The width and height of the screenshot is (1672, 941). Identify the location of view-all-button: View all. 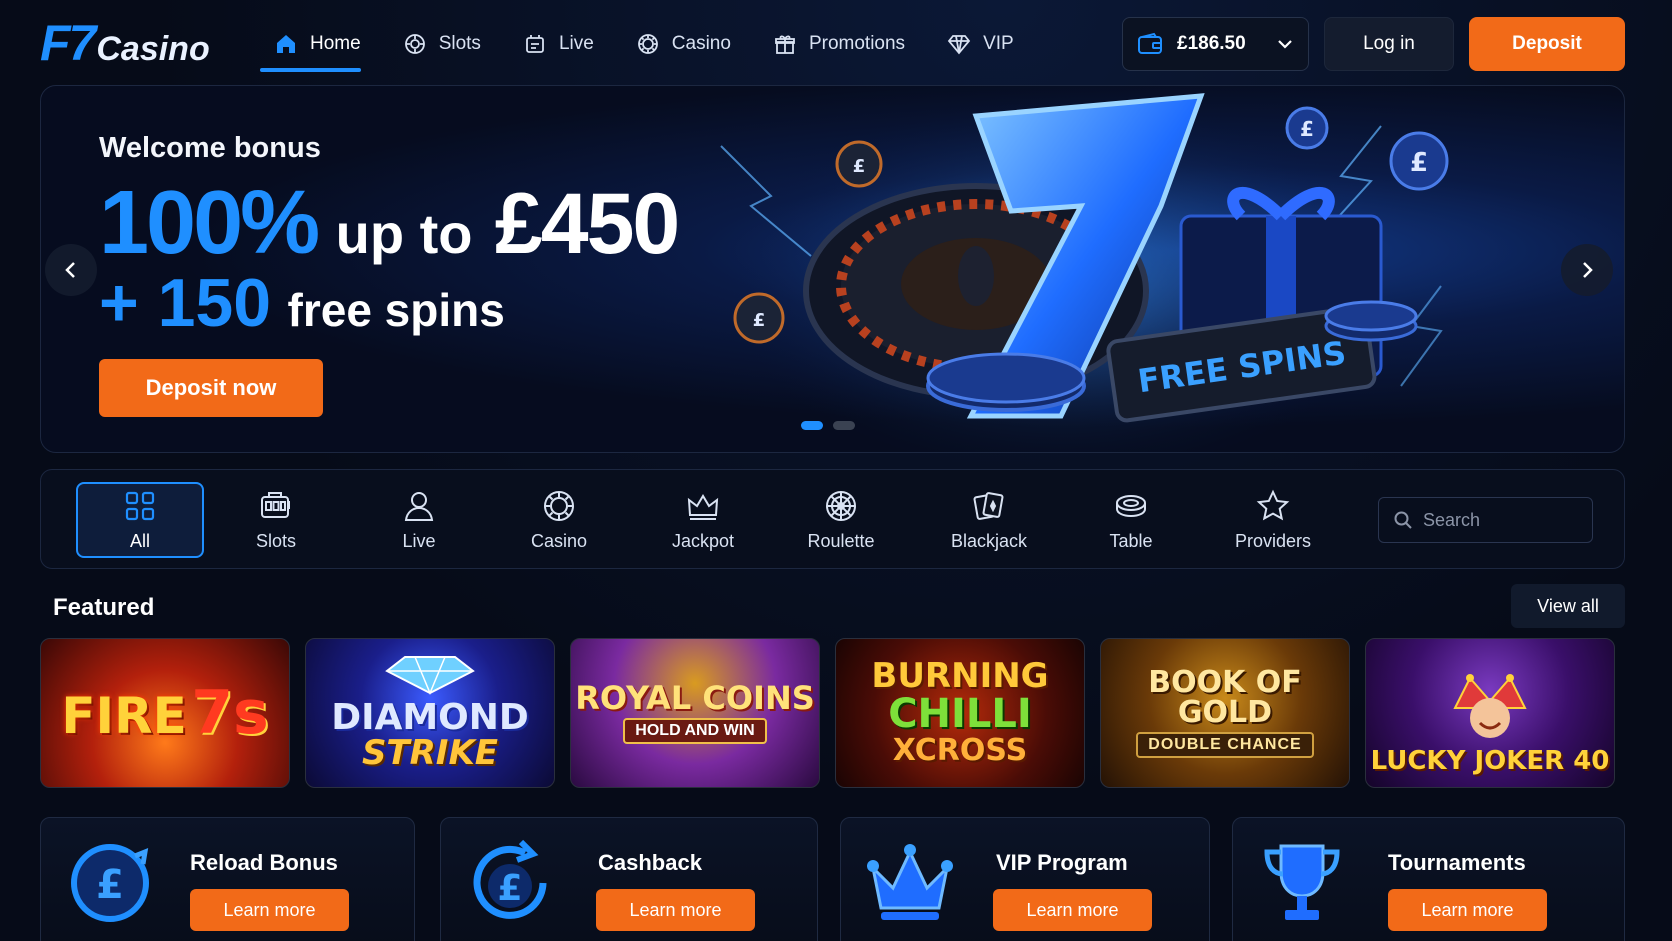
(1568, 606).